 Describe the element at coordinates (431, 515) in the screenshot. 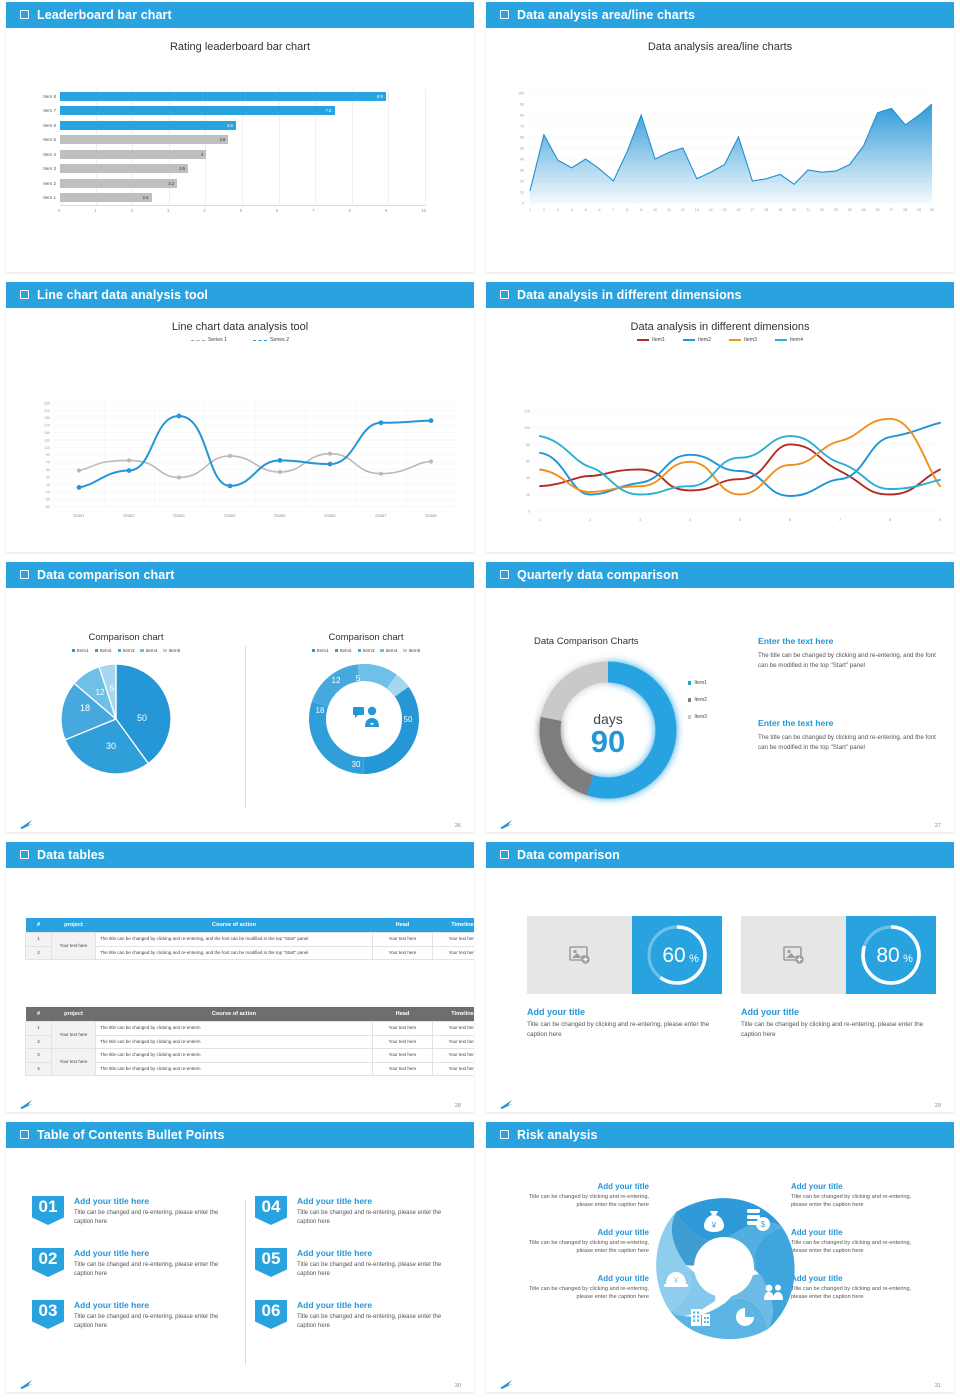

I see `svg-text: Data8` at that location.